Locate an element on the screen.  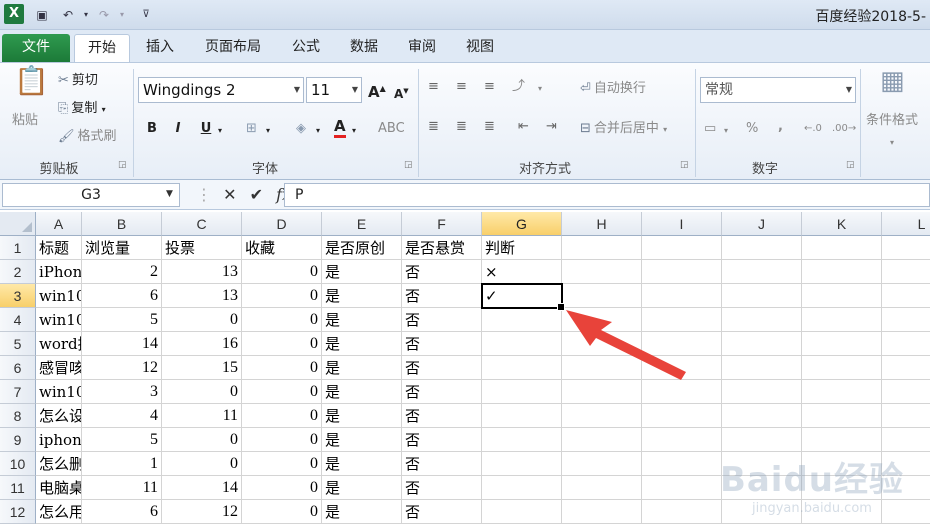
cell-l4 is located at coordinates (906, 320).